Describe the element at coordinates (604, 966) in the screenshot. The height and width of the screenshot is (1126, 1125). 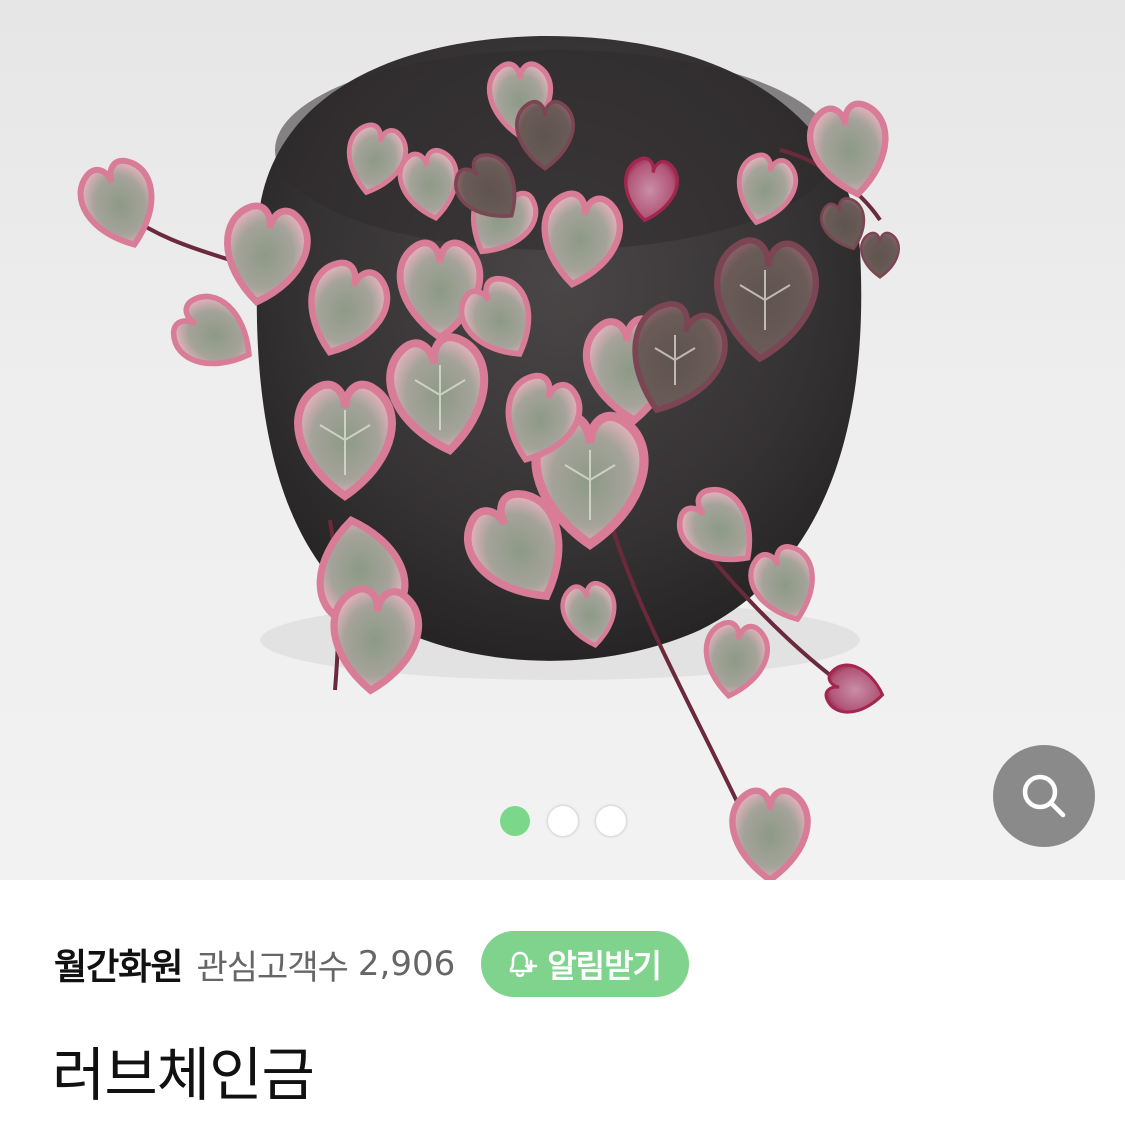
I see `notify-label: 알림받기` at that location.